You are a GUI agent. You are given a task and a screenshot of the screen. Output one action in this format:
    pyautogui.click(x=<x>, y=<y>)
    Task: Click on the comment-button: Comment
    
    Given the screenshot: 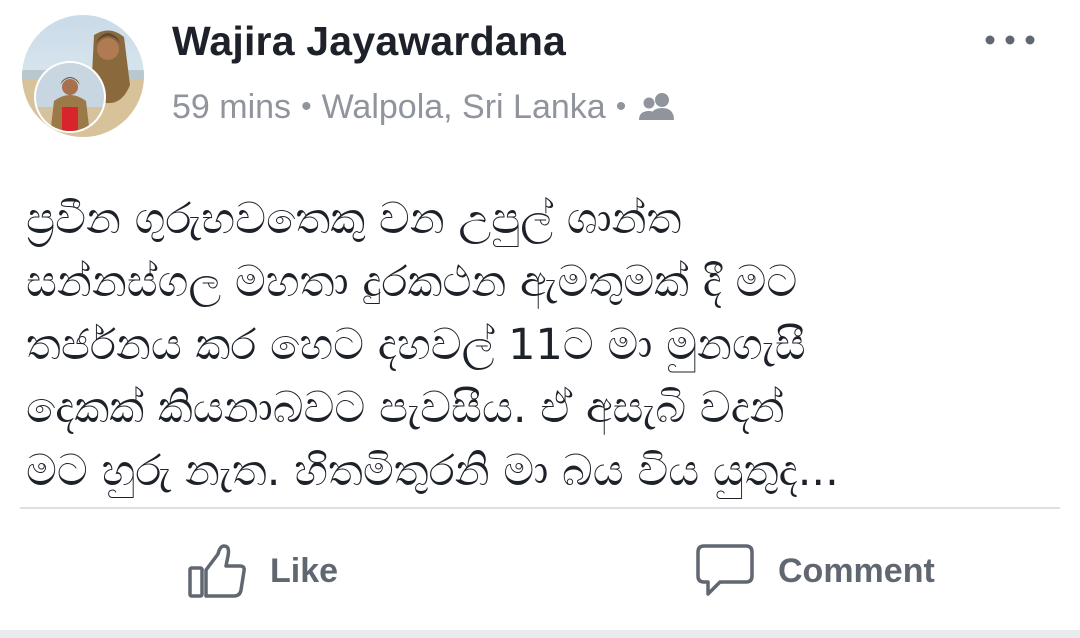 What is the action you would take?
    pyautogui.click(x=814, y=571)
    